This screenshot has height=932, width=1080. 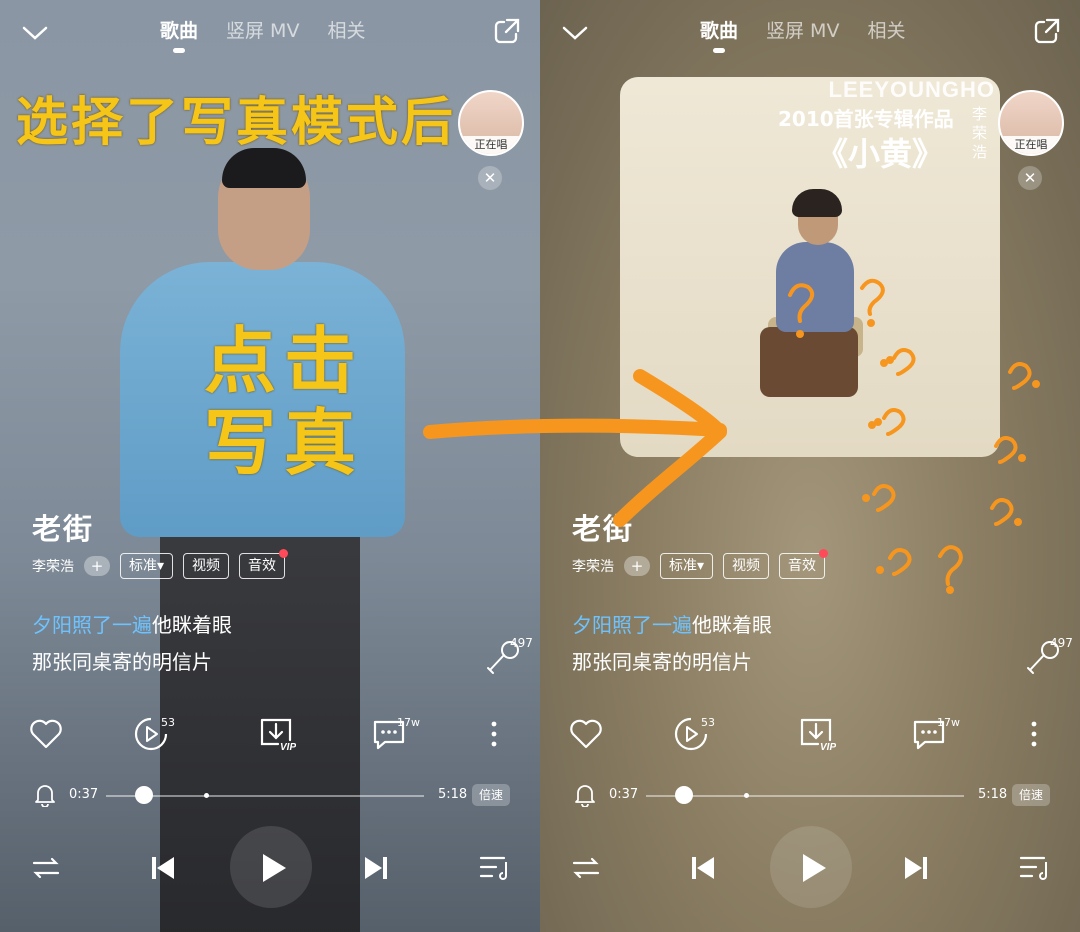 I want to click on album-figure, so click(x=817, y=203).